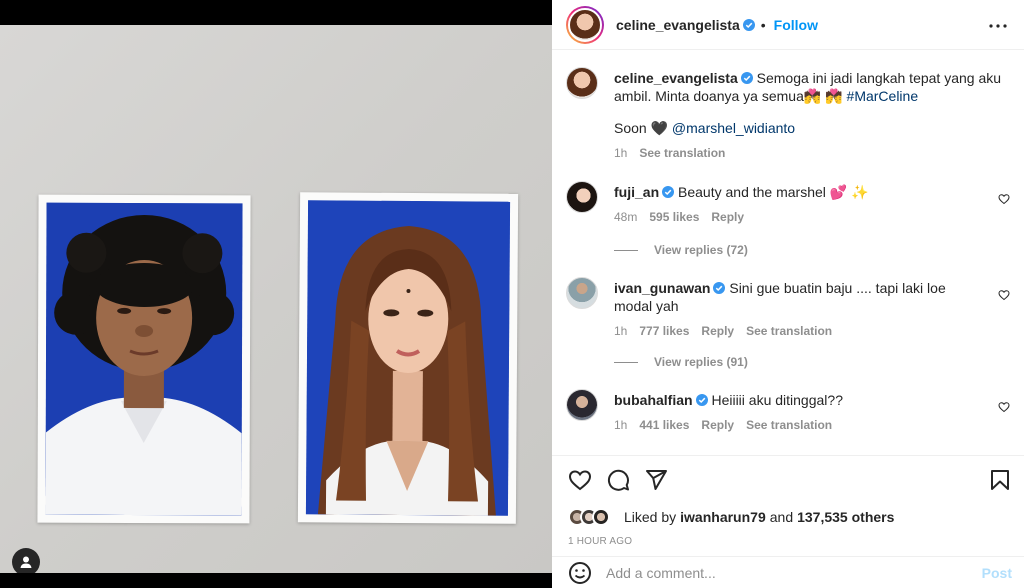 Image resolution: width=1024 pixels, height=588 pixels. Describe the element at coordinates (641, 128) in the screenshot. I see `caption-line2-text: Soon 🖤` at that location.